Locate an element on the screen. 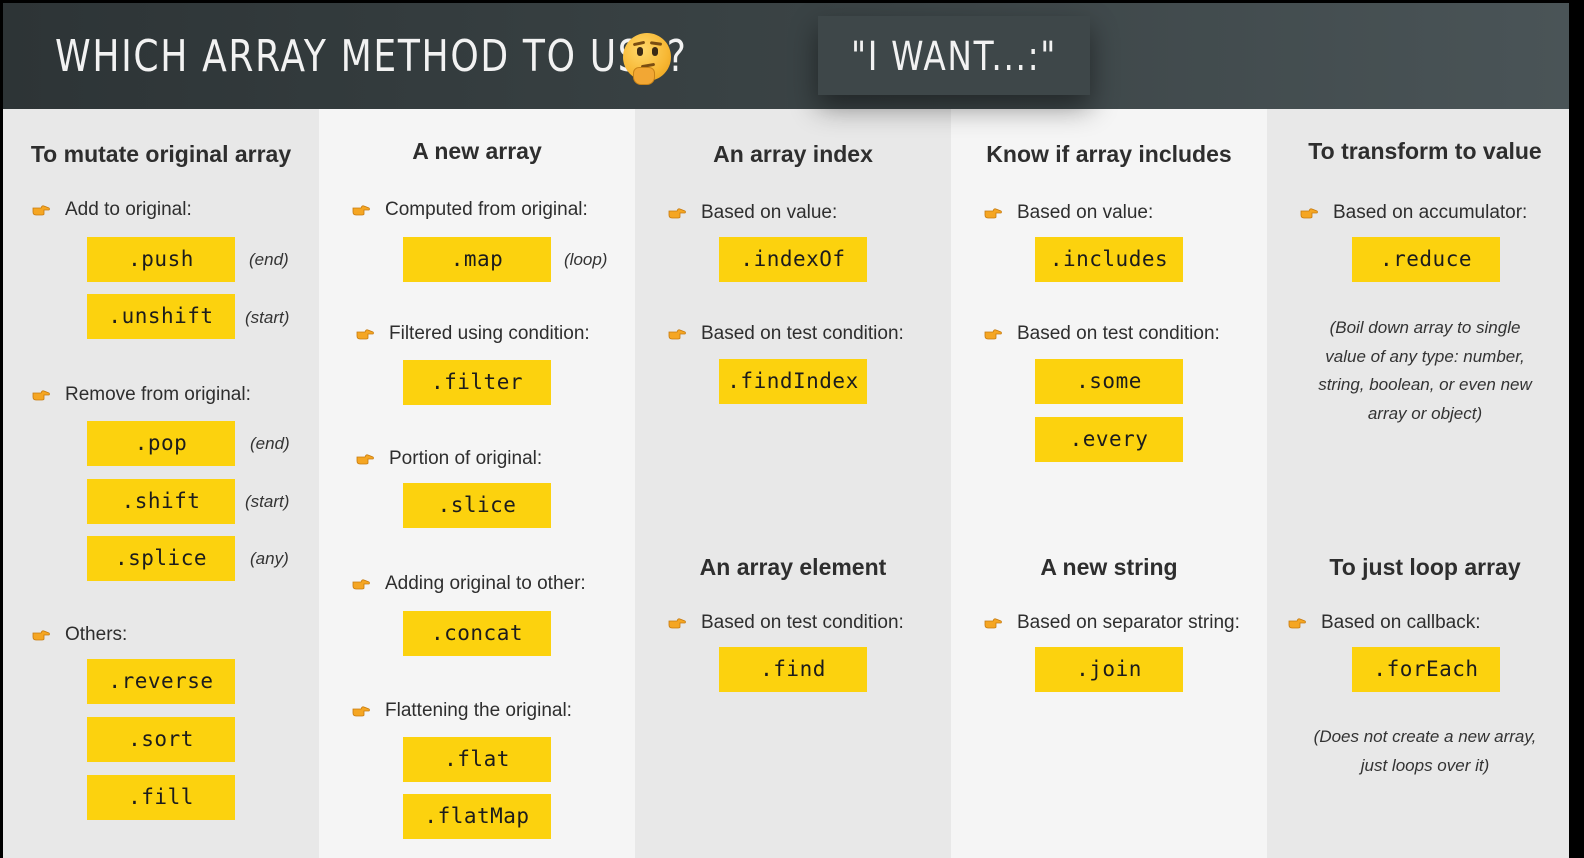  method-fill: .fill is located at coordinates (161, 797).